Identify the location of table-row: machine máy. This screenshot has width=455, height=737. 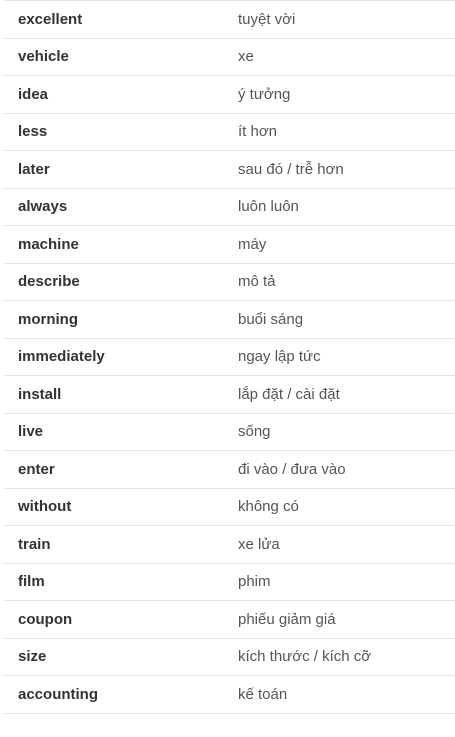
(229, 245).